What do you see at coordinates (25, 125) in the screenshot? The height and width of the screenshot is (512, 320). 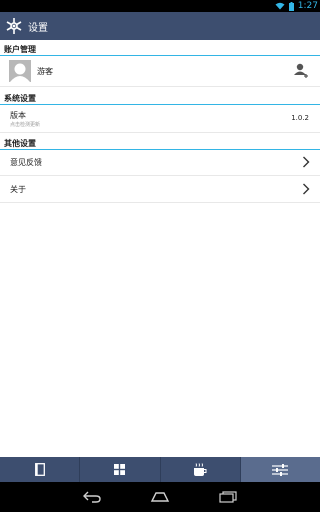 I see `version-hint: 点击检测更新` at bounding box center [25, 125].